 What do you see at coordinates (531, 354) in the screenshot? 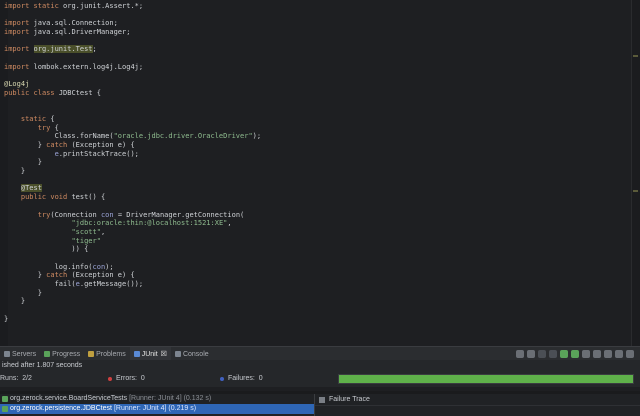
I see `previous-failure-icon` at bounding box center [531, 354].